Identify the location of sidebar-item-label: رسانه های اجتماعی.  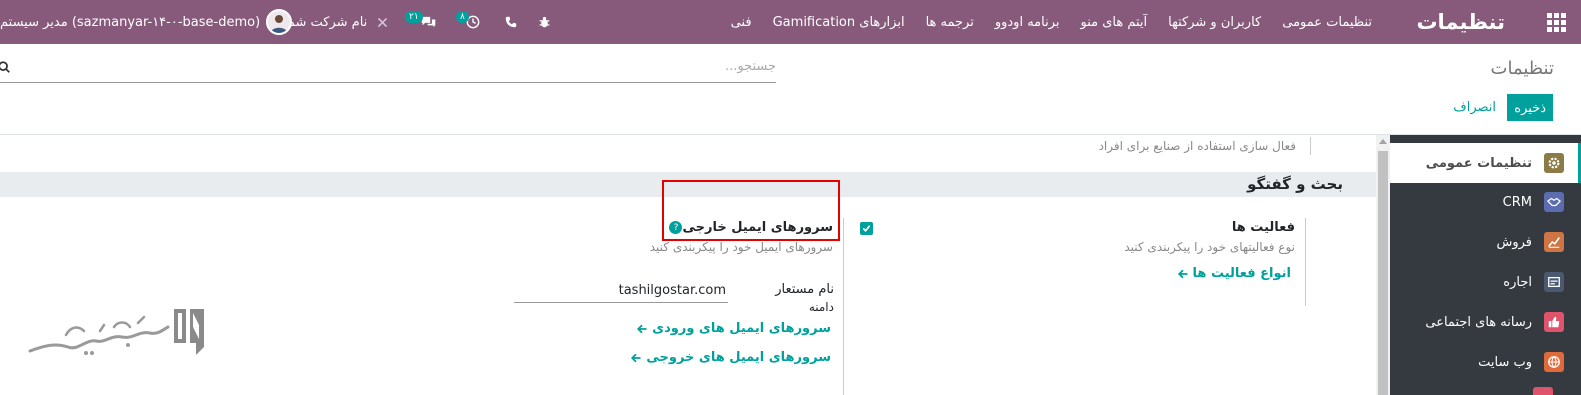
(1478, 322).